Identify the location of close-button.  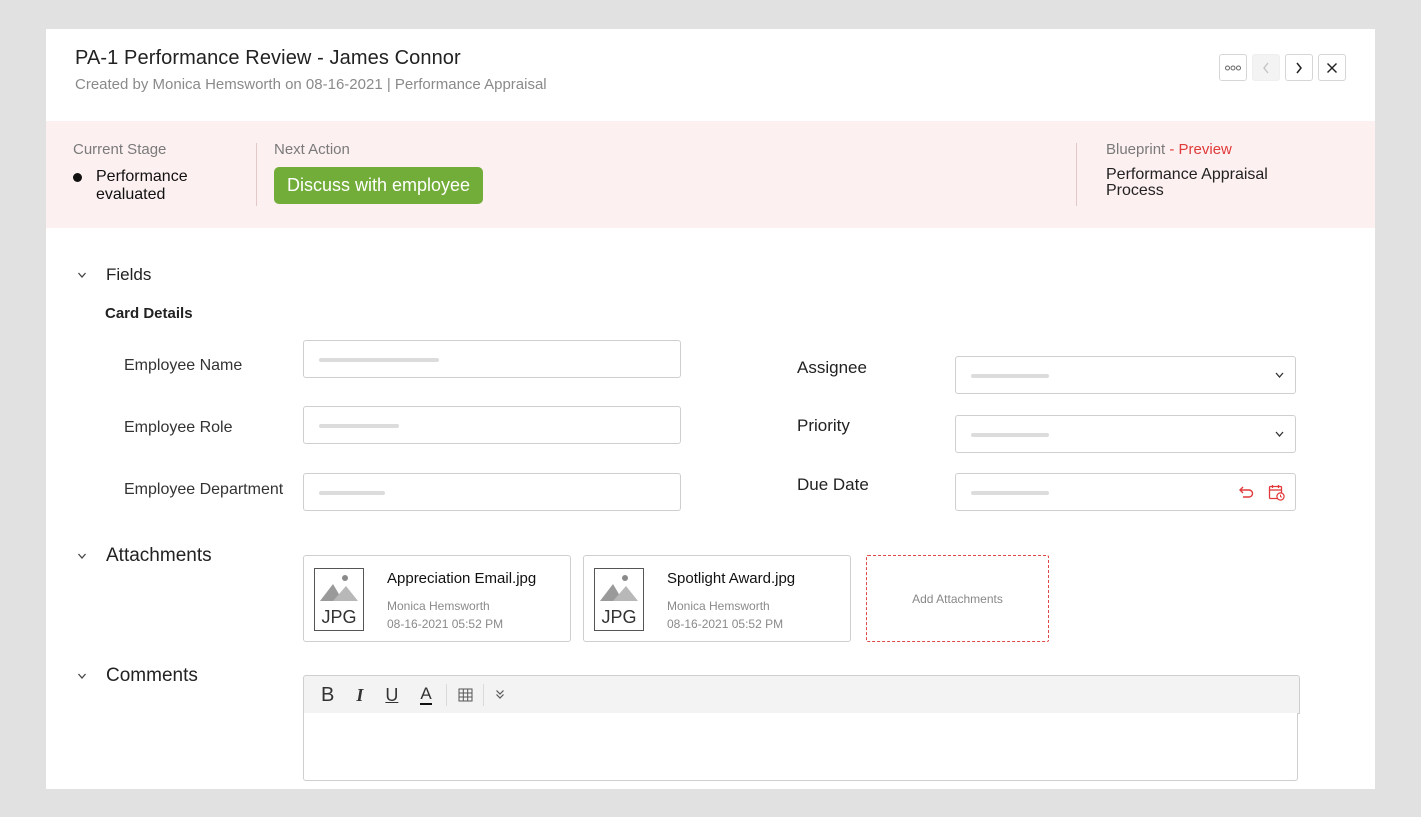
(1332, 67).